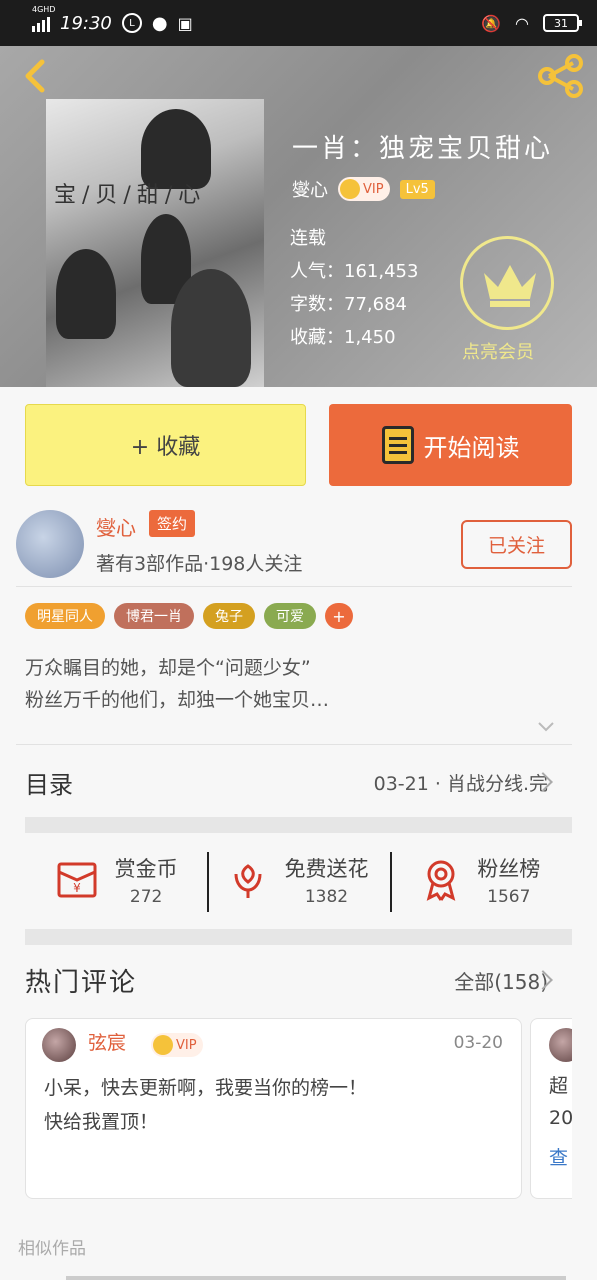 This screenshot has height=1280, width=597. What do you see at coordinates (551, 1108) in the screenshot?
I see `comment-card: 超 20 查` at bounding box center [551, 1108].